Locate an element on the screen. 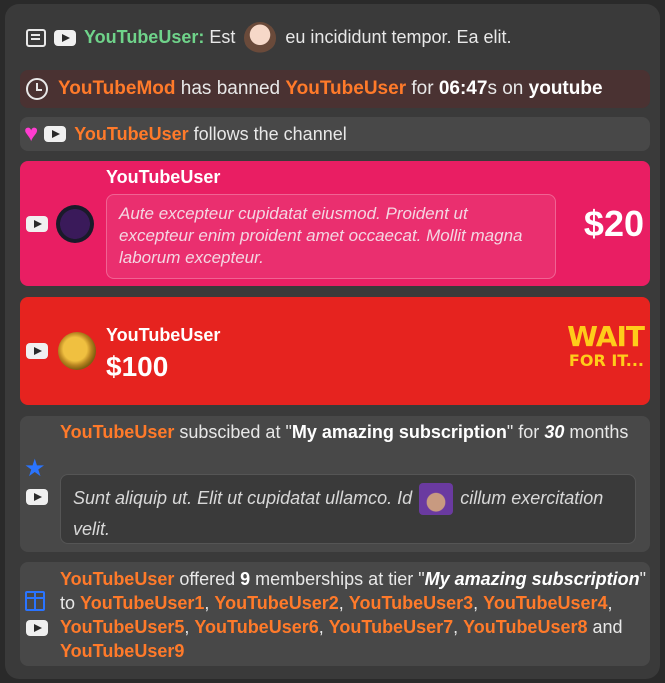 This screenshot has width=665, height=683. ban-action: has banned is located at coordinates (230, 88).